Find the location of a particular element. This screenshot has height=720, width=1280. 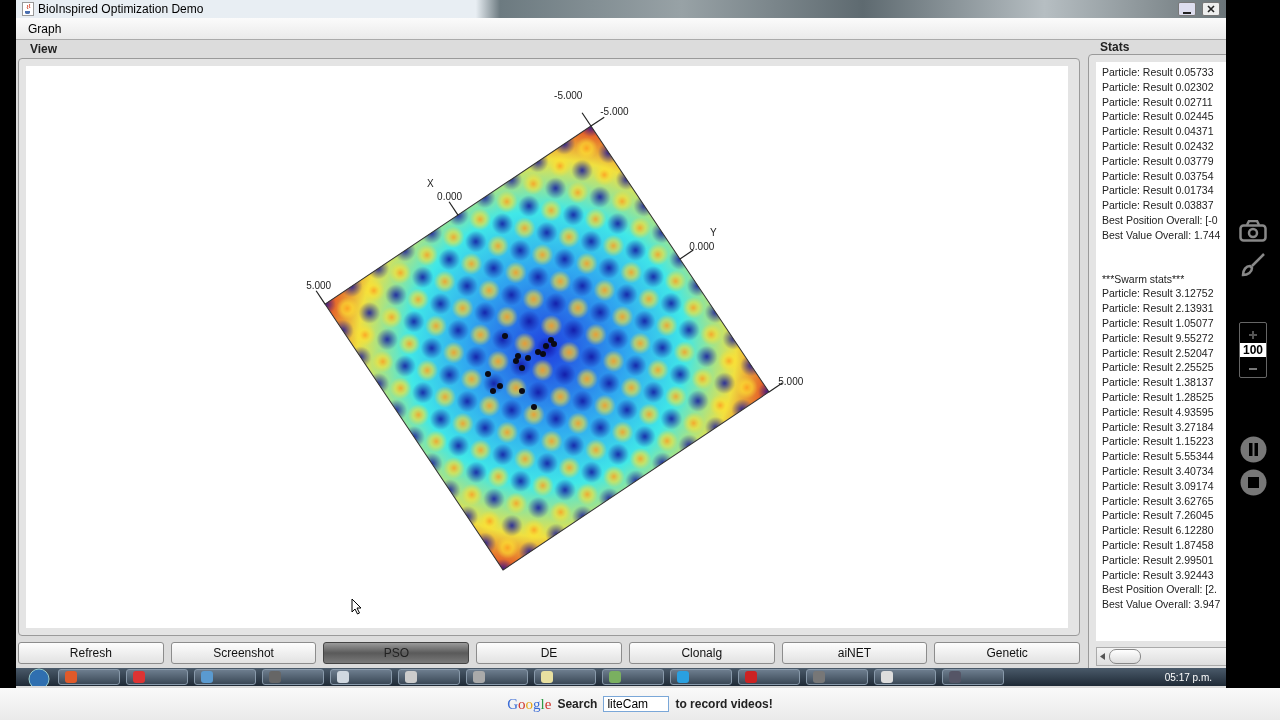

stats-line: Particle: Result 0.02432 is located at coordinates (1158, 146).